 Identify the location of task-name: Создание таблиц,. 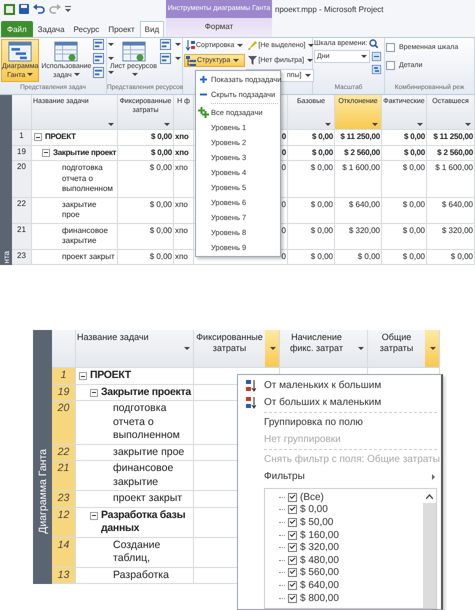
(137, 552).